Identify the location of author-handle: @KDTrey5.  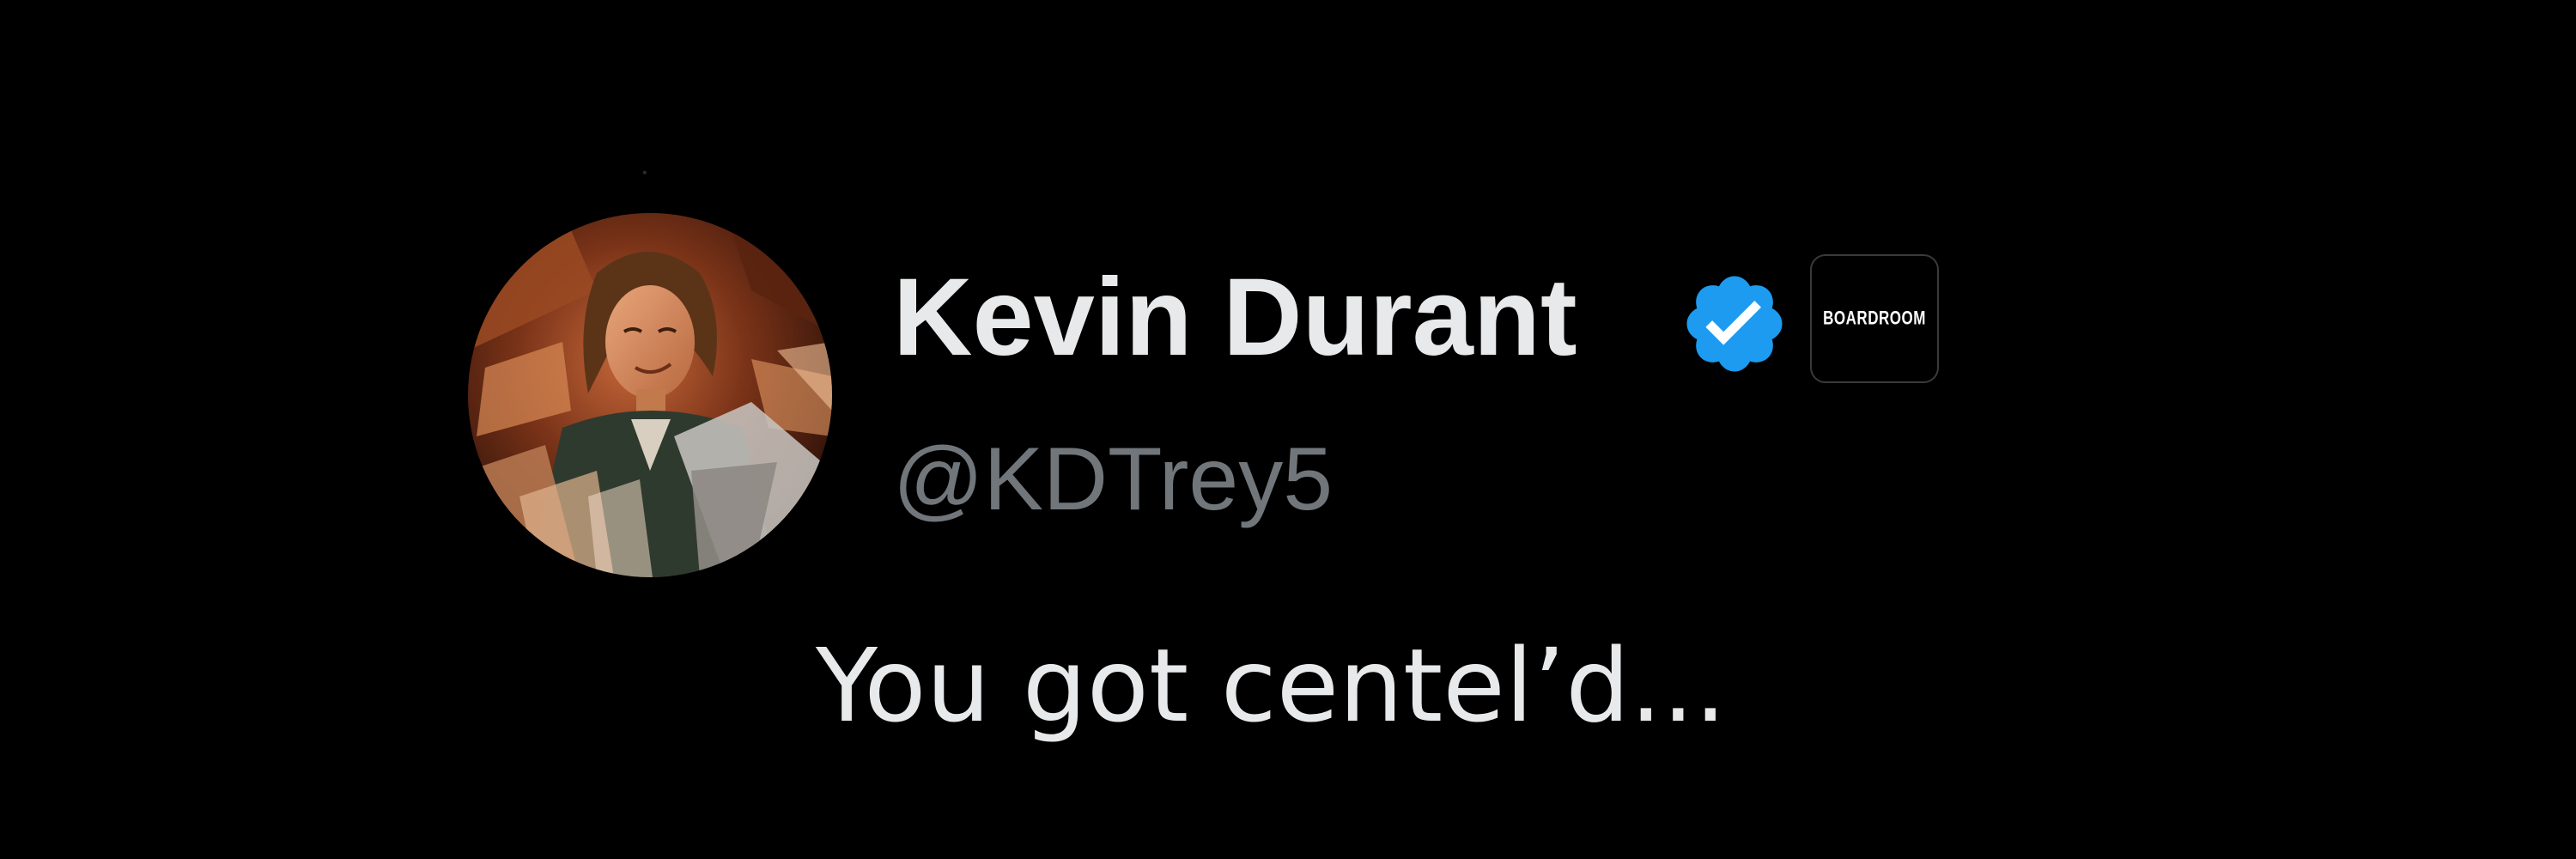
(1113, 480).